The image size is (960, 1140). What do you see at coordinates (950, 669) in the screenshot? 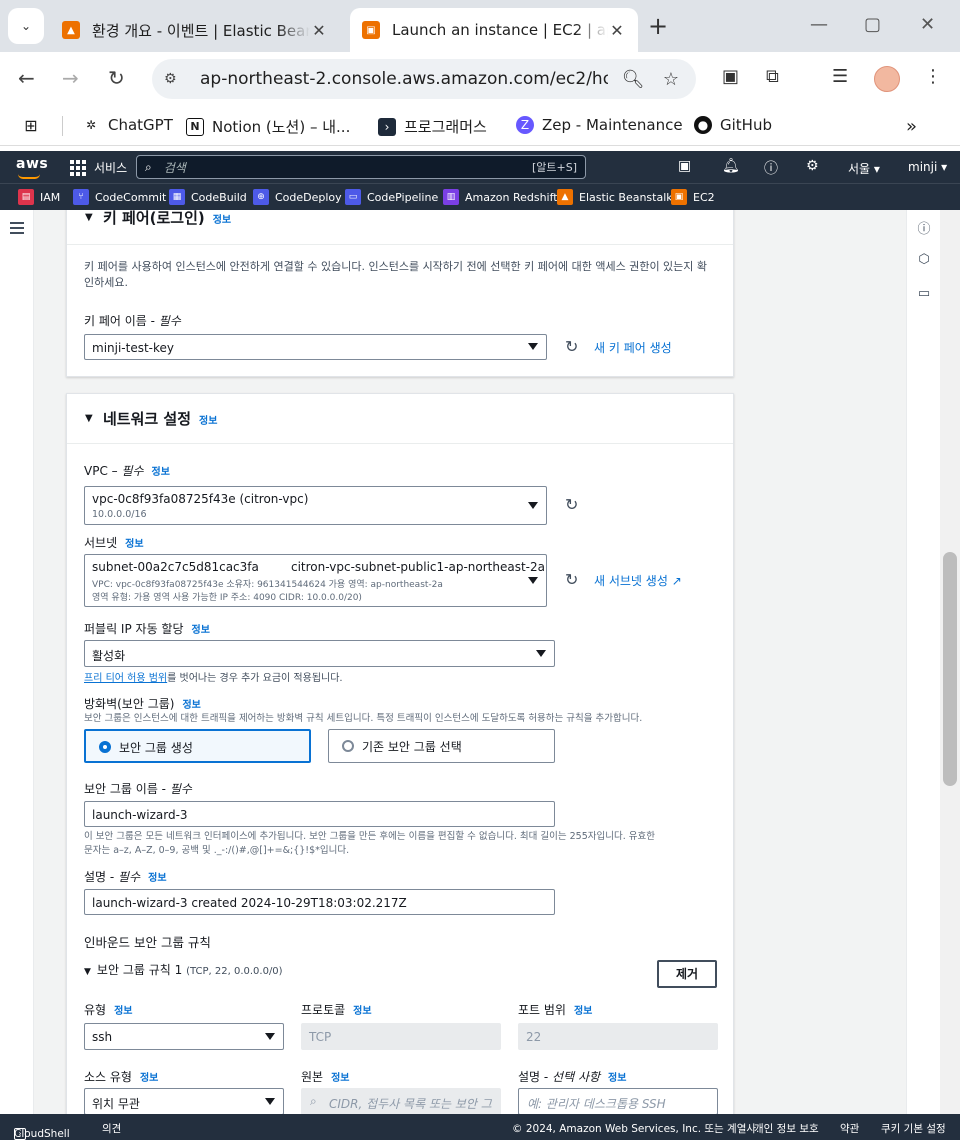
I see `scrollbar-thumb` at bounding box center [950, 669].